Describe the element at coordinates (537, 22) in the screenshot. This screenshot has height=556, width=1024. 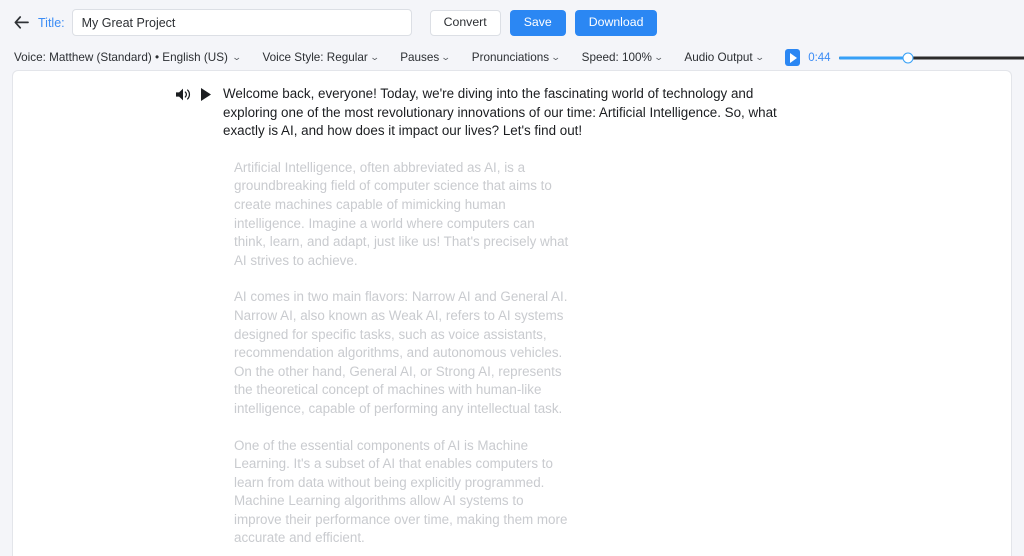
I see `save-button: Save` at that location.